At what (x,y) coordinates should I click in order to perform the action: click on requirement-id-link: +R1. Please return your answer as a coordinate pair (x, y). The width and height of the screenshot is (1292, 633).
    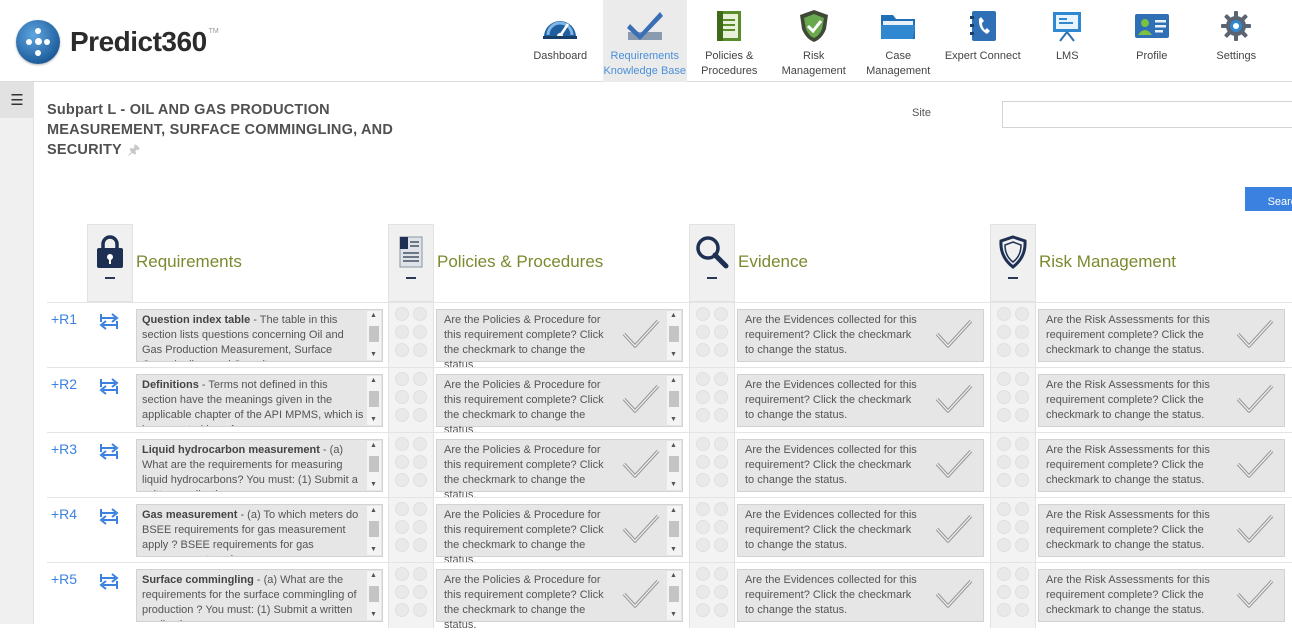
    Looking at the image, I should click on (64, 319).